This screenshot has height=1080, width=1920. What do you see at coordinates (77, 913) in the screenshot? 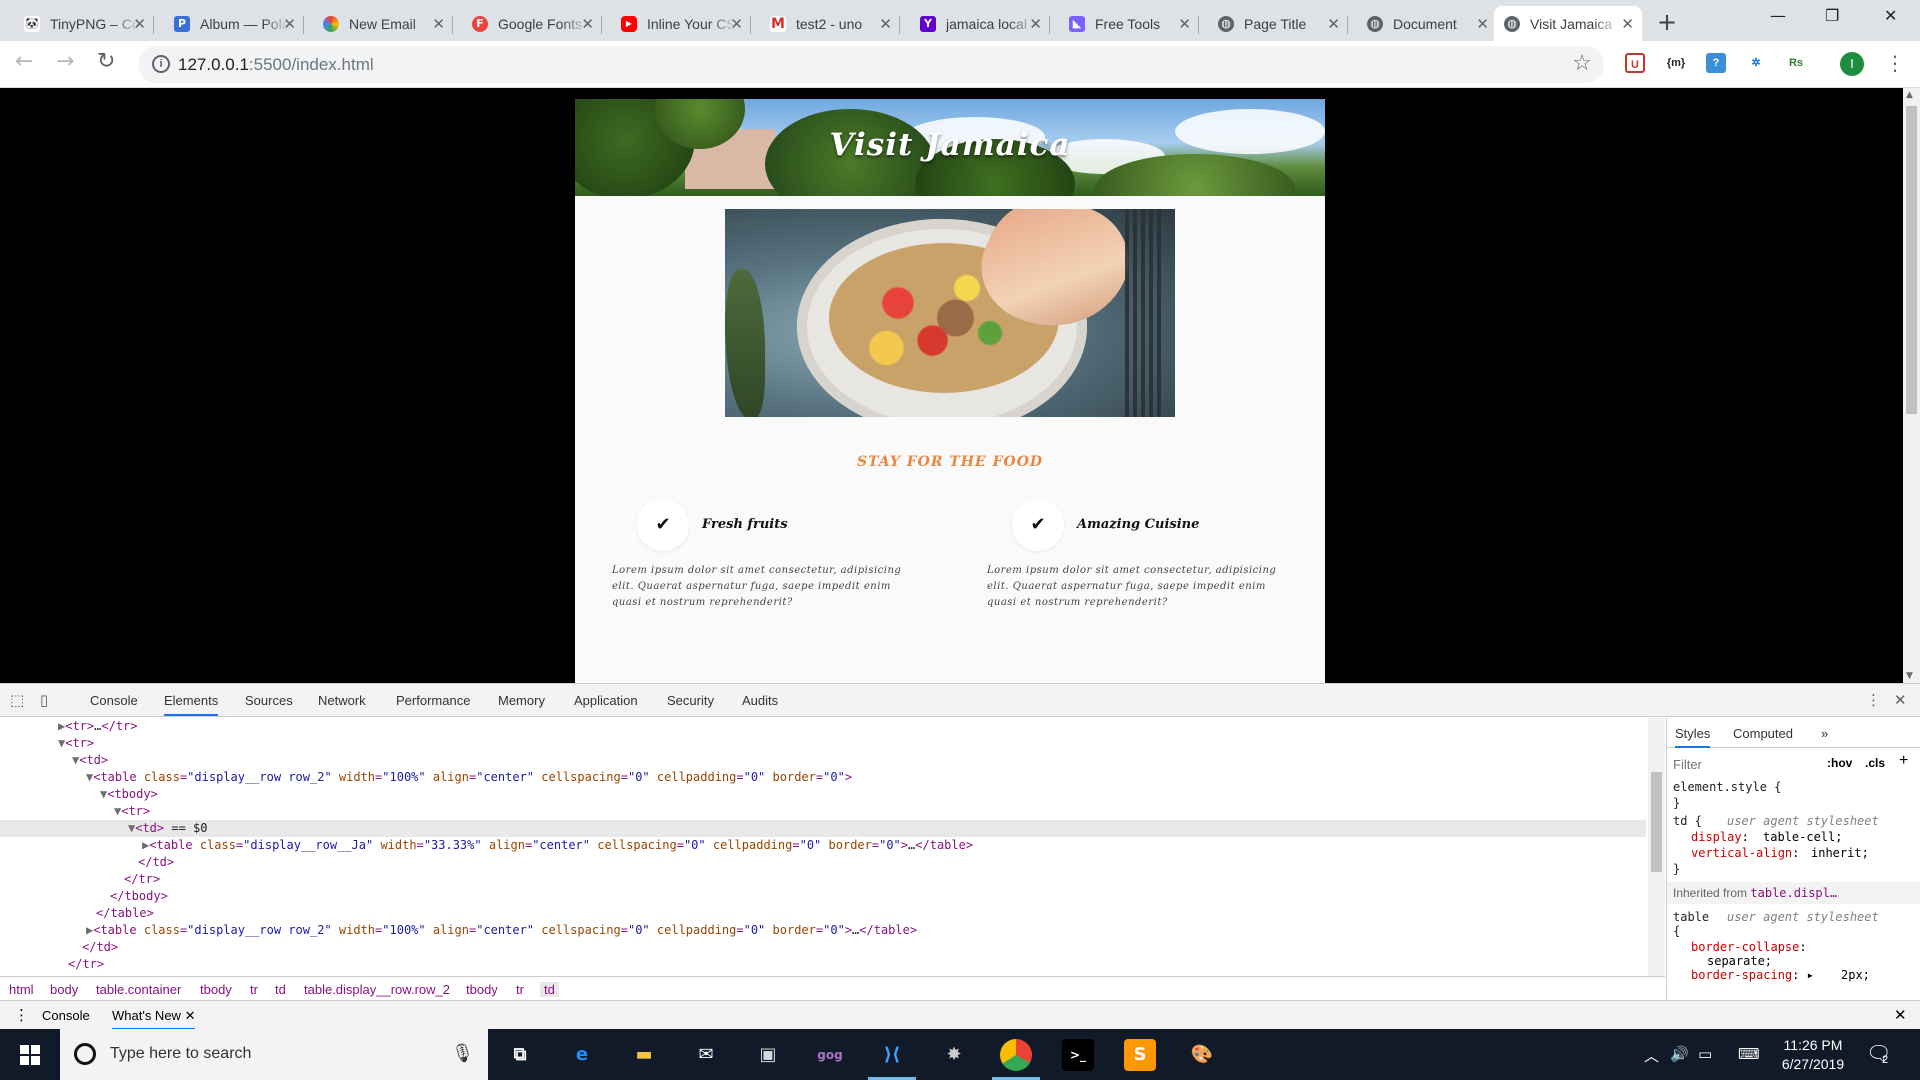
I see `dom-node: </table>` at bounding box center [77, 913].